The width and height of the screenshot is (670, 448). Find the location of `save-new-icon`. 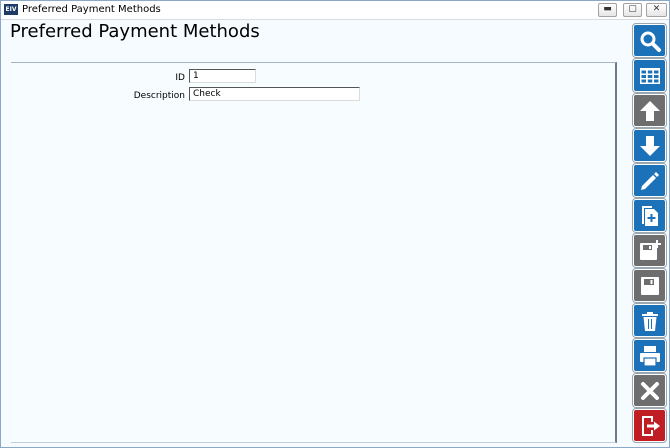

save-new-icon is located at coordinates (650, 249).